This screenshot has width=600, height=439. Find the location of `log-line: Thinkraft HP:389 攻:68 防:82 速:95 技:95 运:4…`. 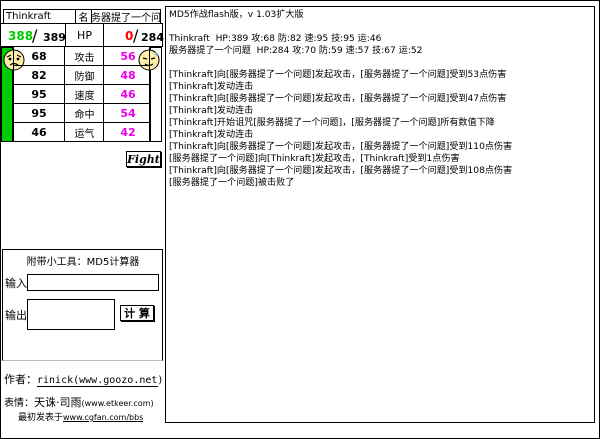

log-line: Thinkraft HP:389 攻:68 防:82 速:95 技:95 运:4… is located at coordinates (275, 39).